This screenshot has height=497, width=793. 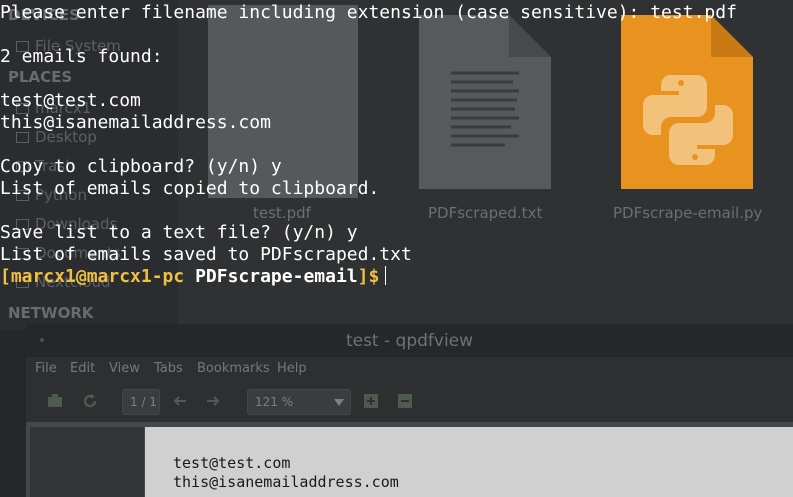 I want to click on refresh-icon, so click(x=90, y=401).